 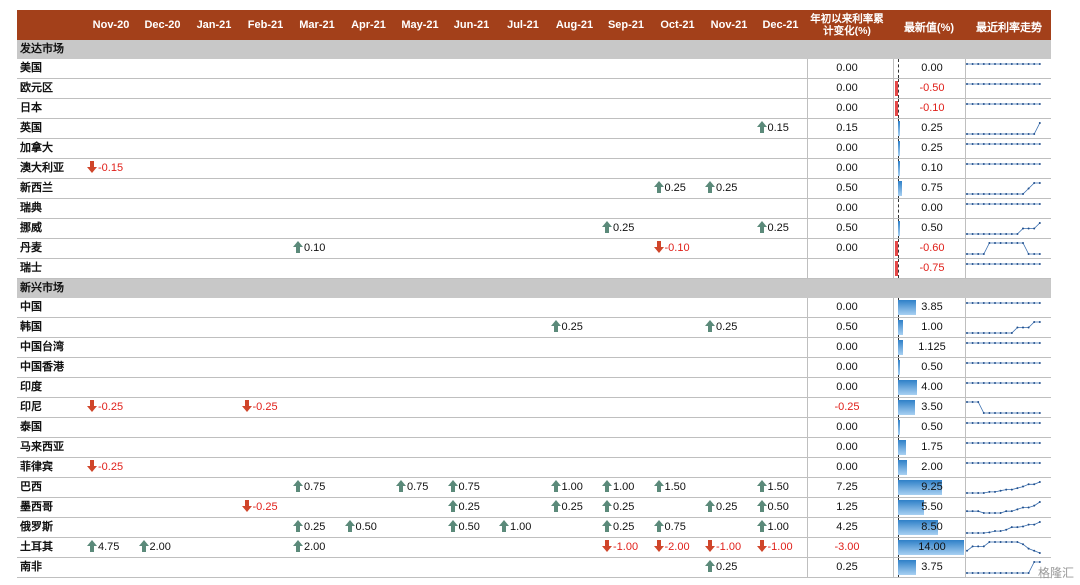 I want to click on month-header: Aug-21, so click(x=574, y=25).